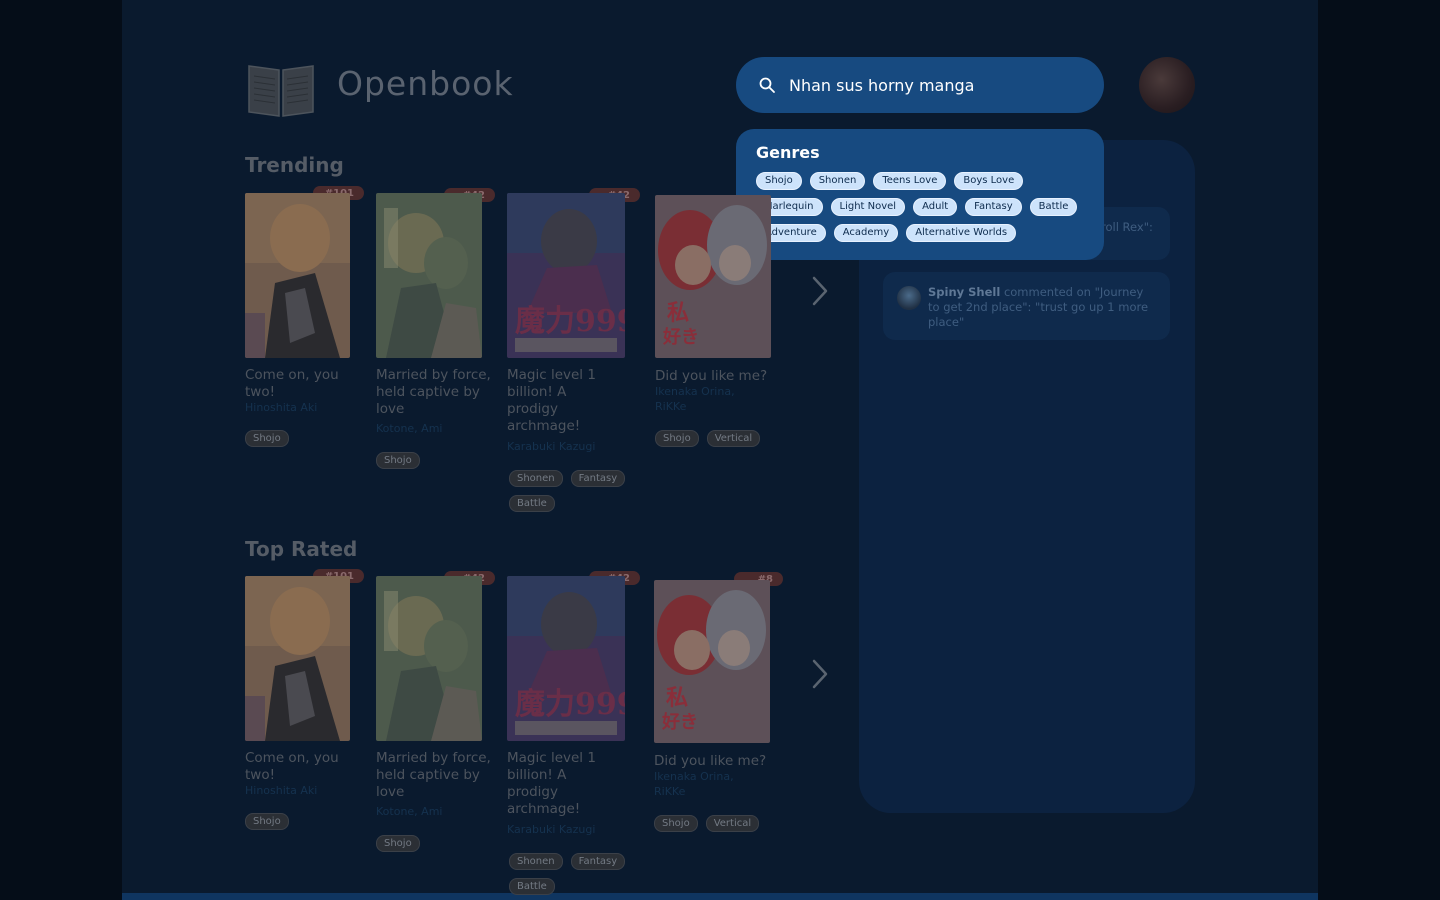 The image size is (1440, 900). Describe the element at coordinates (881, 85) in the screenshot. I see `search-input: Nhan sus horny manga` at that location.